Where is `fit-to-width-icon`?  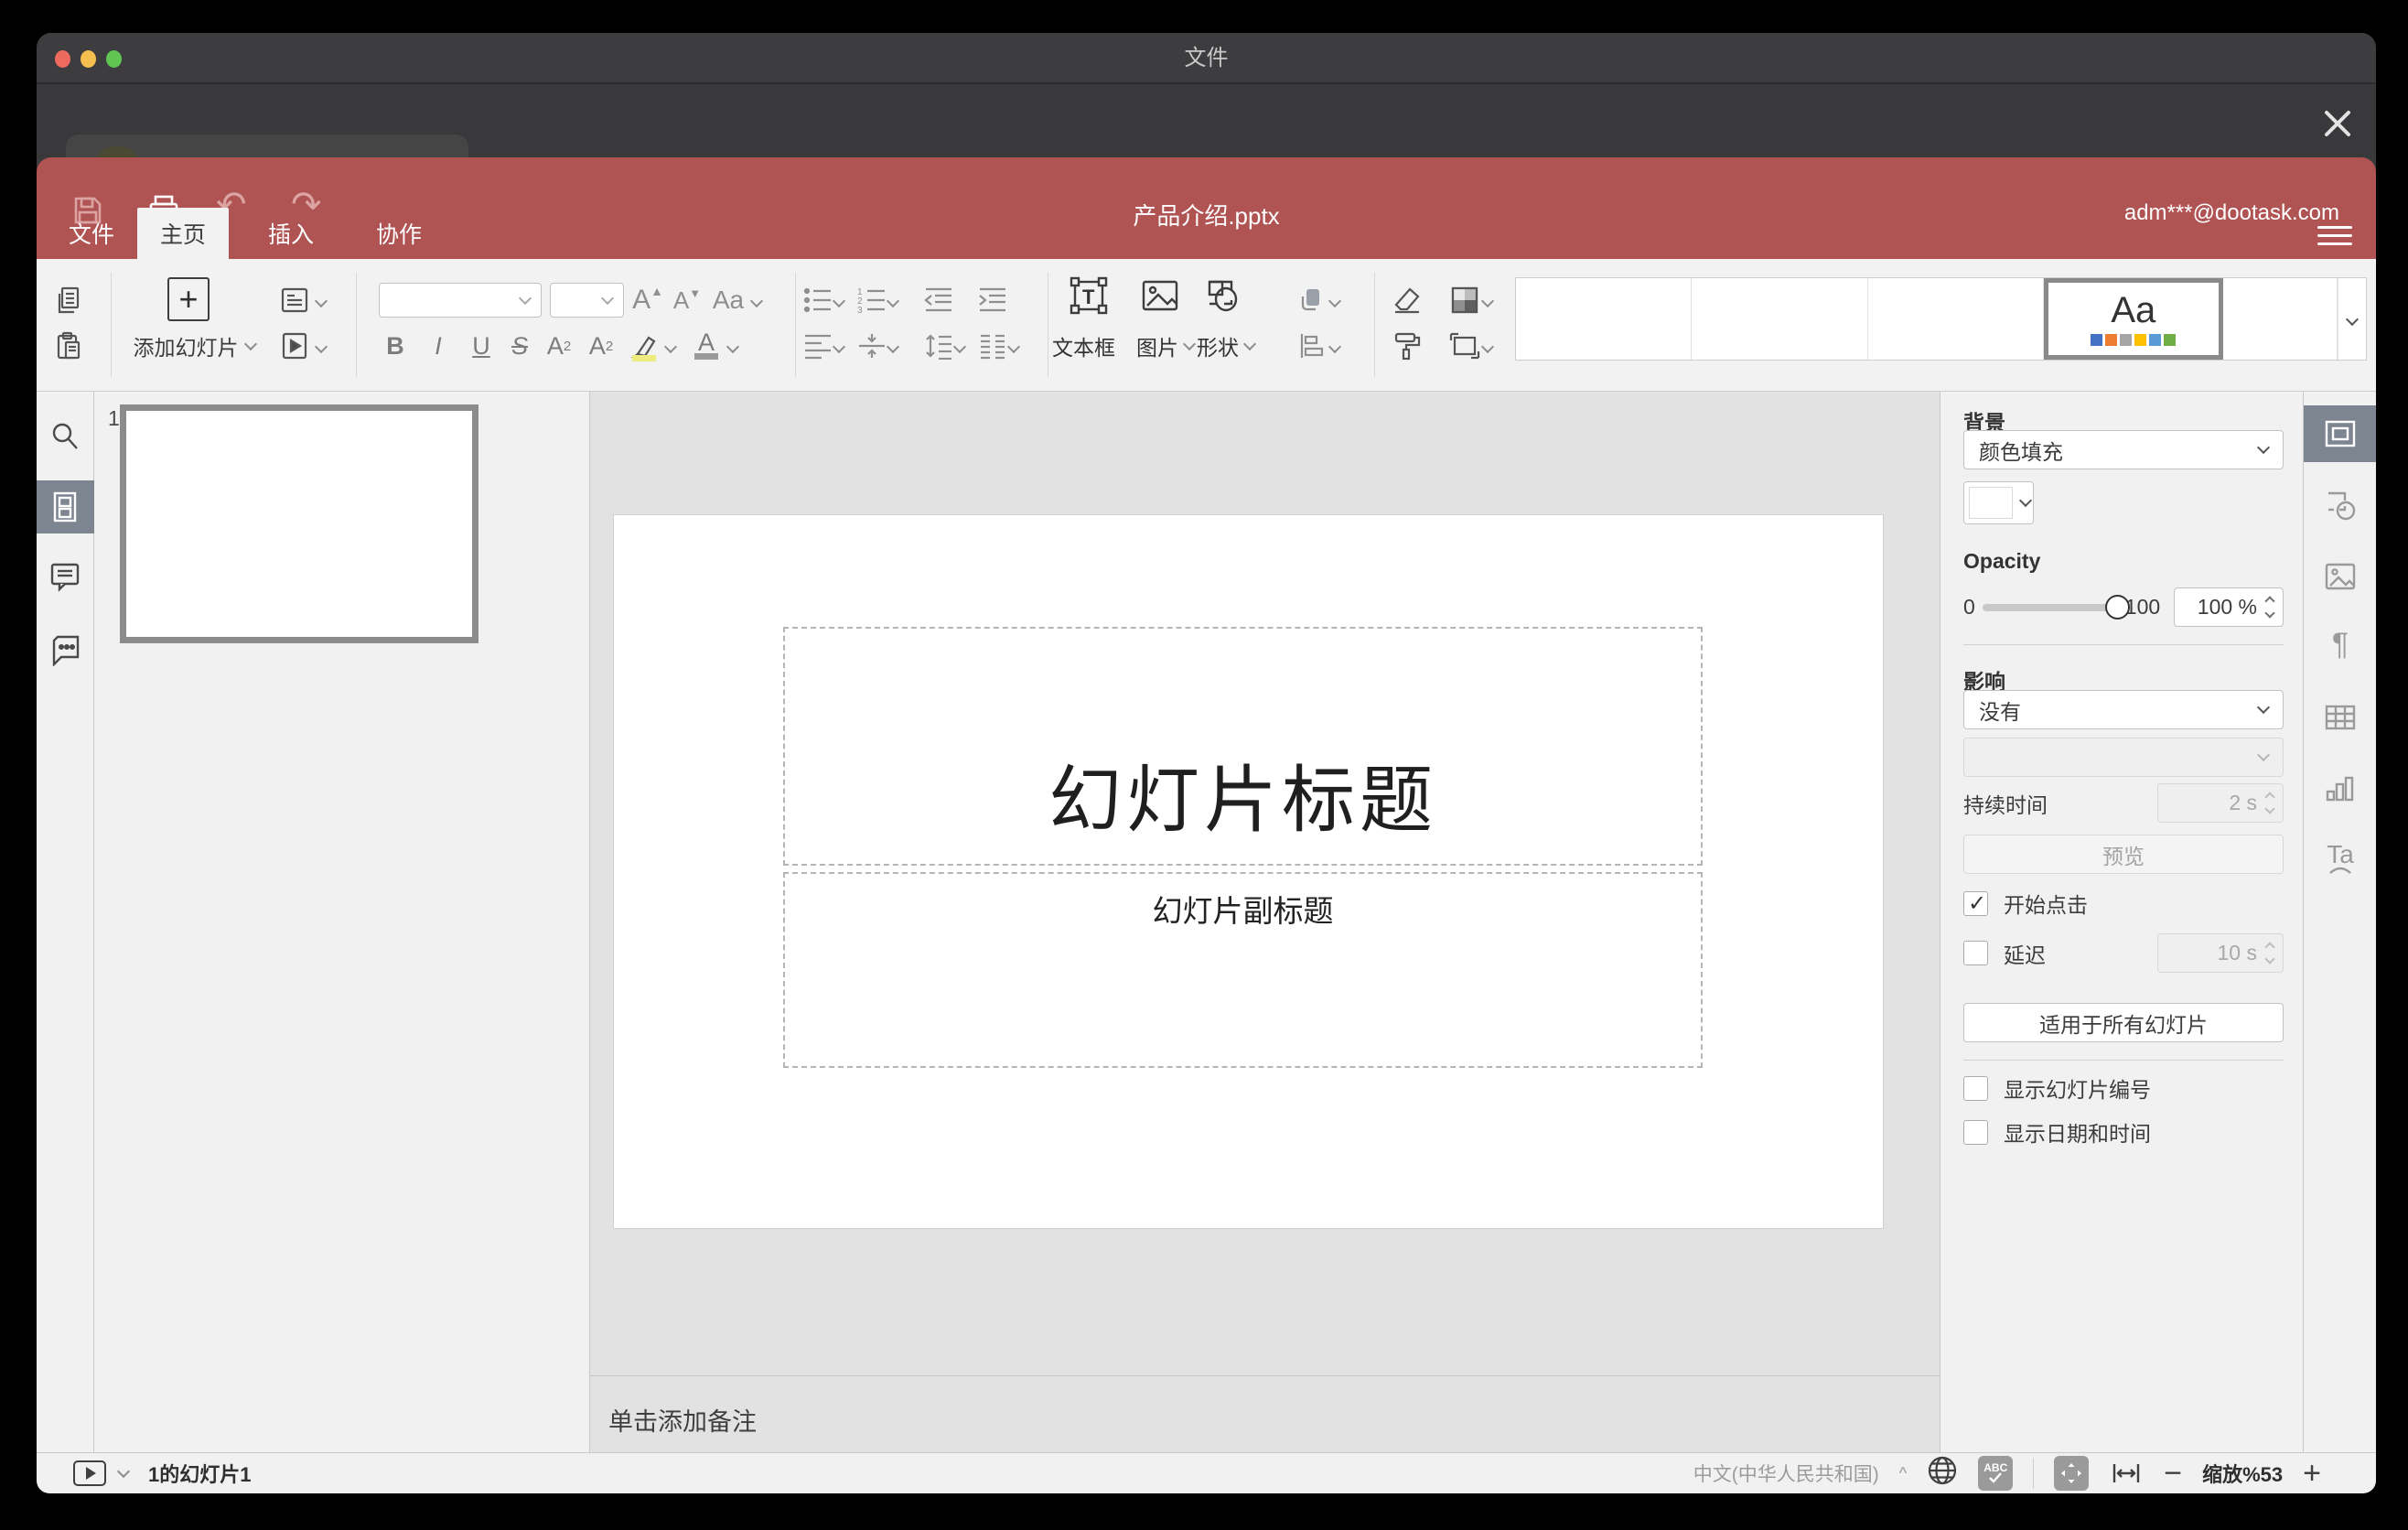
fit-to-width-icon is located at coordinates (2126, 1473).